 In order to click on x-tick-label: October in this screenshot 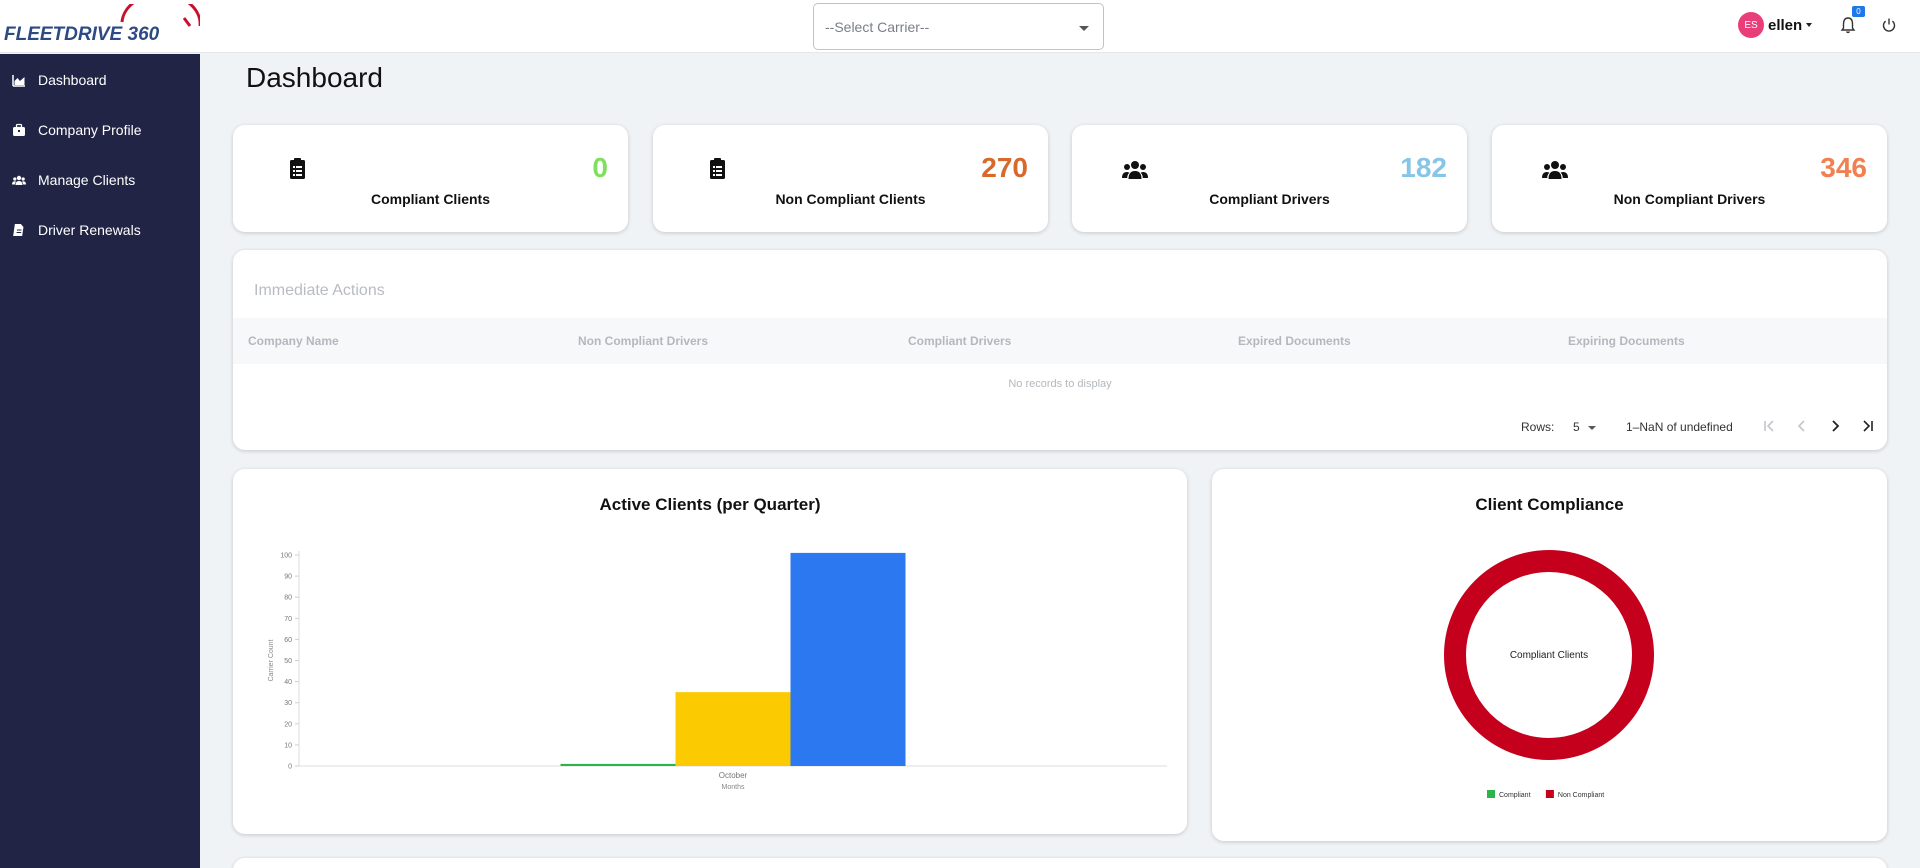, I will do `click(733, 775)`.